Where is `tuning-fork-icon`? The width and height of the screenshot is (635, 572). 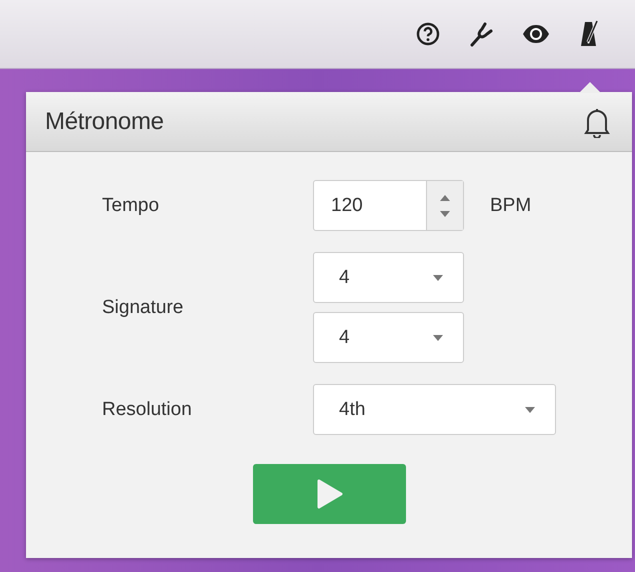 tuning-fork-icon is located at coordinates (482, 34).